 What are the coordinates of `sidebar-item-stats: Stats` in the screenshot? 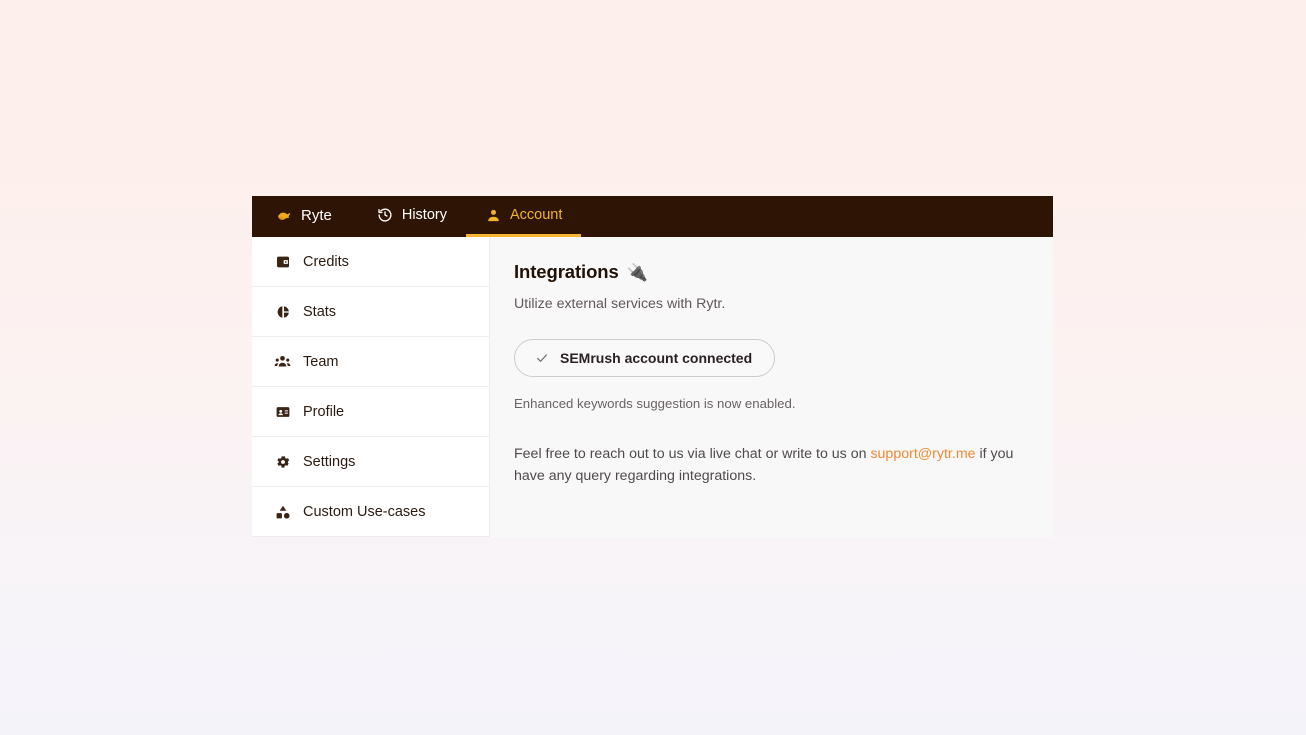 It's located at (370, 312).